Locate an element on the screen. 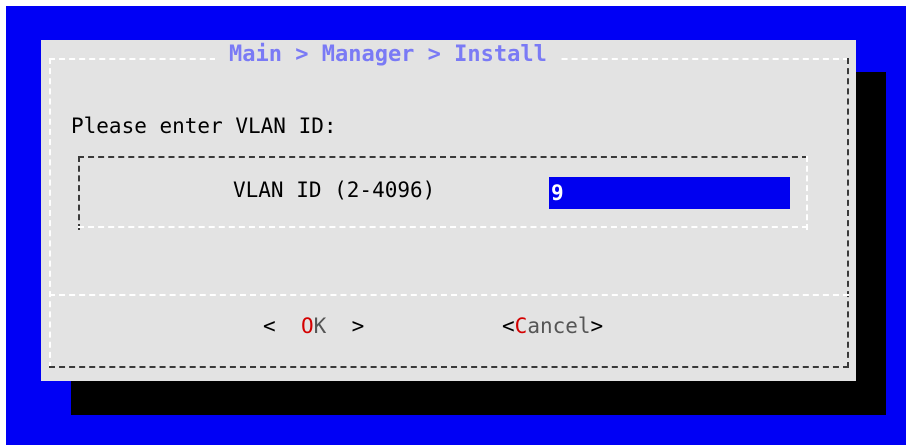 This screenshot has width=906, height=445. cancel-close-bracket: > is located at coordinates (597, 326).